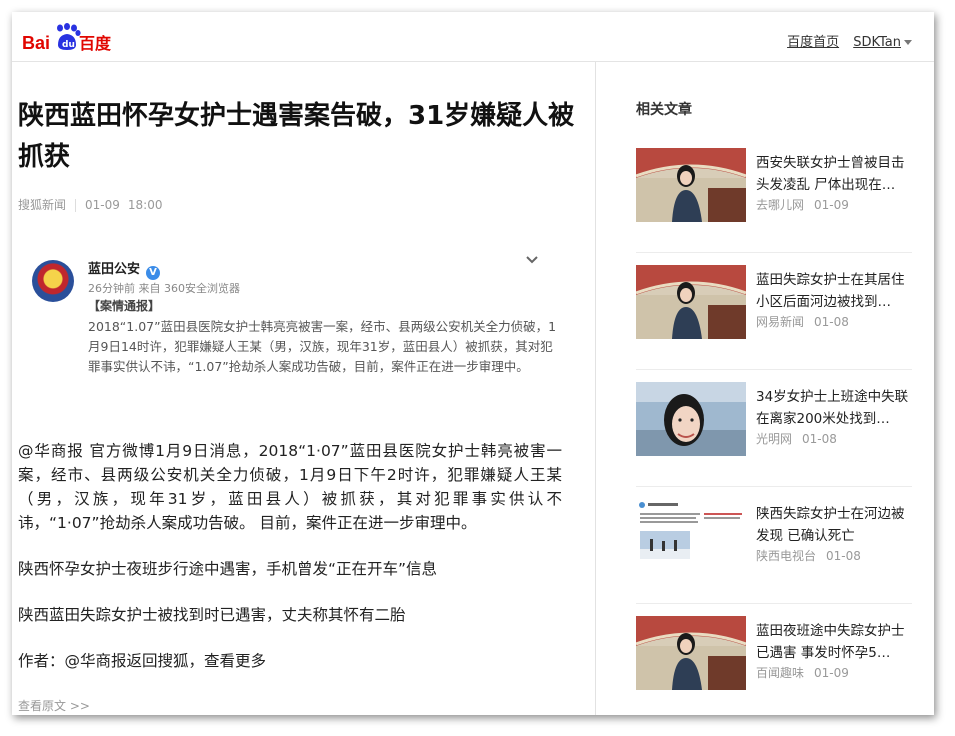  I want to click on related-item-meta: 光明网 01-08, so click(796, 438).